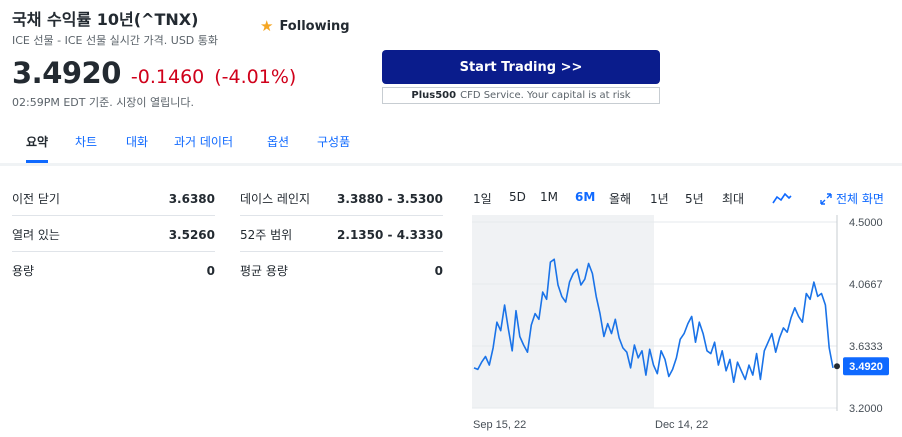 Image resolution: width=902 pixels, height=437 pixels. What do you see at coordinates (266, 235) in the screenshot?
I see `stat-label: 52주 범위` at bounding box center [266, 235].